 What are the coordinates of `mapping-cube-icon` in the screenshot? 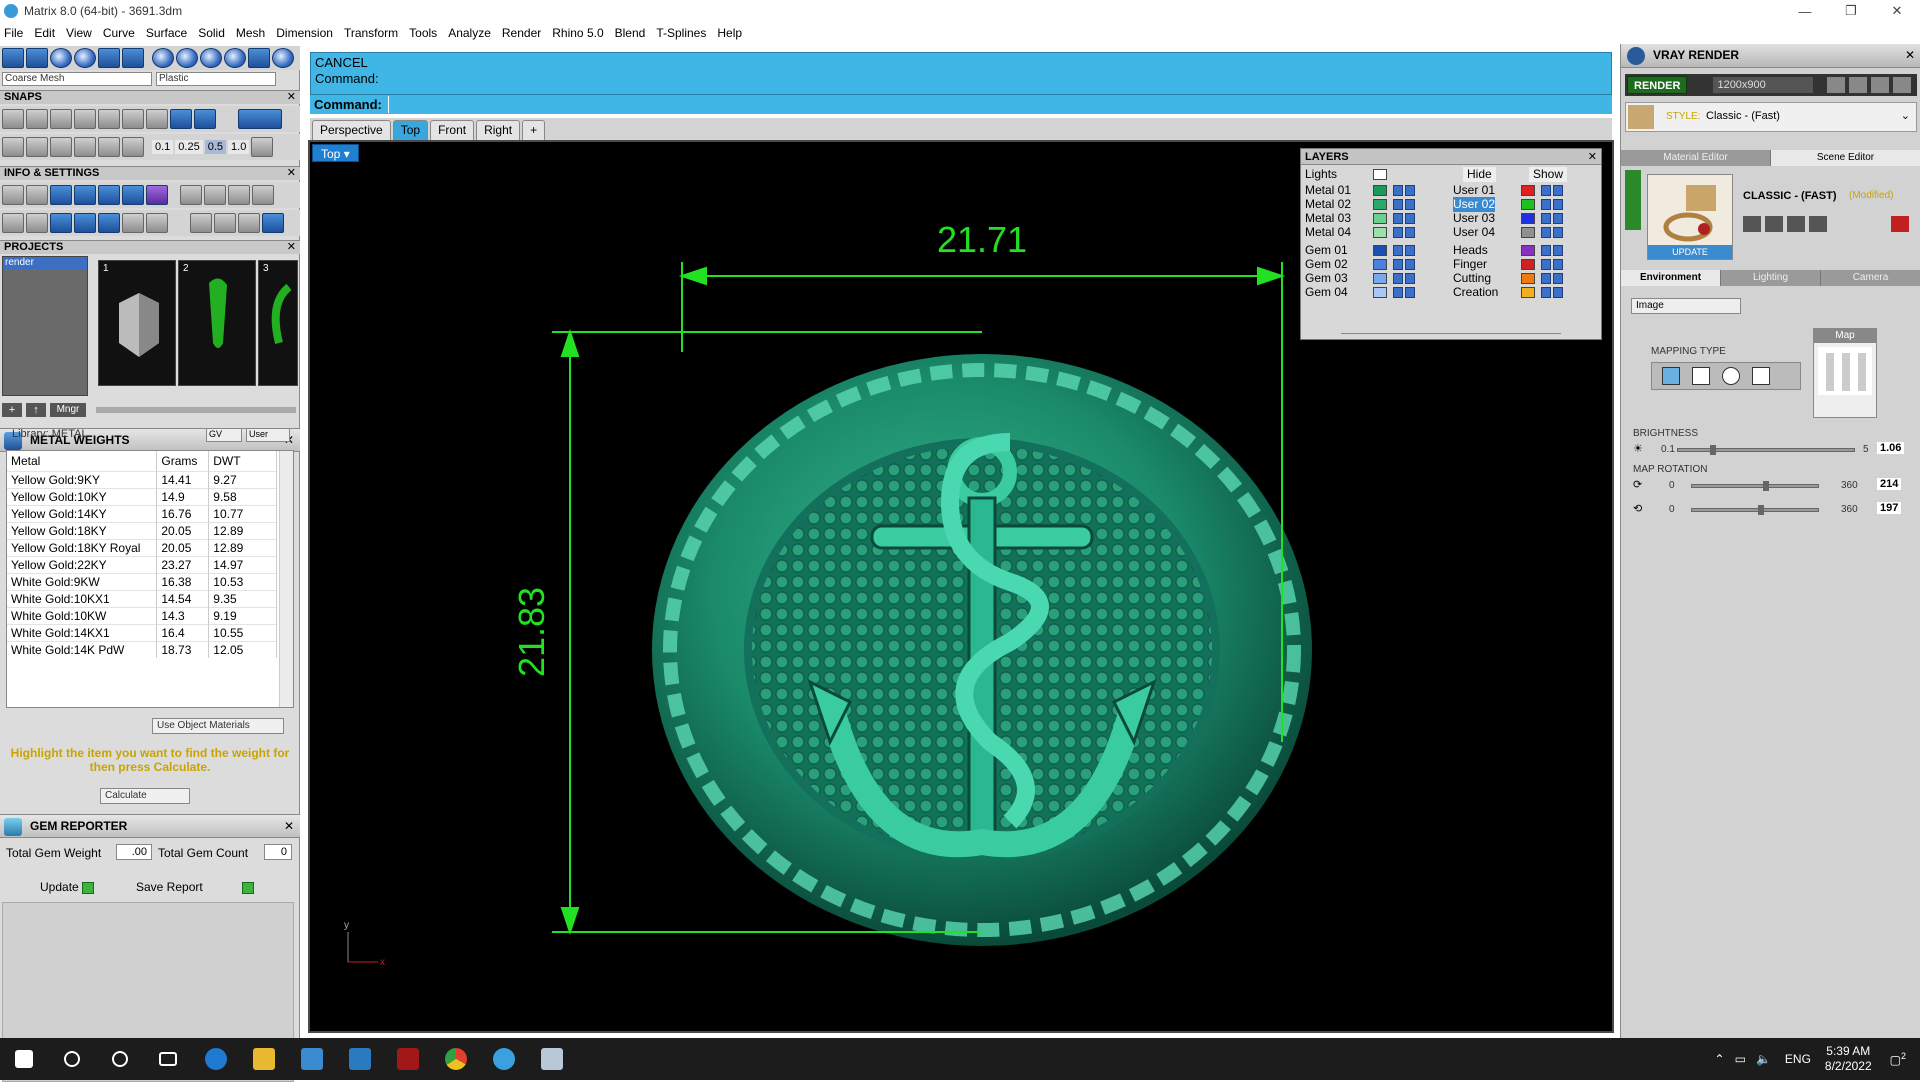 It's located at (1701, 376).